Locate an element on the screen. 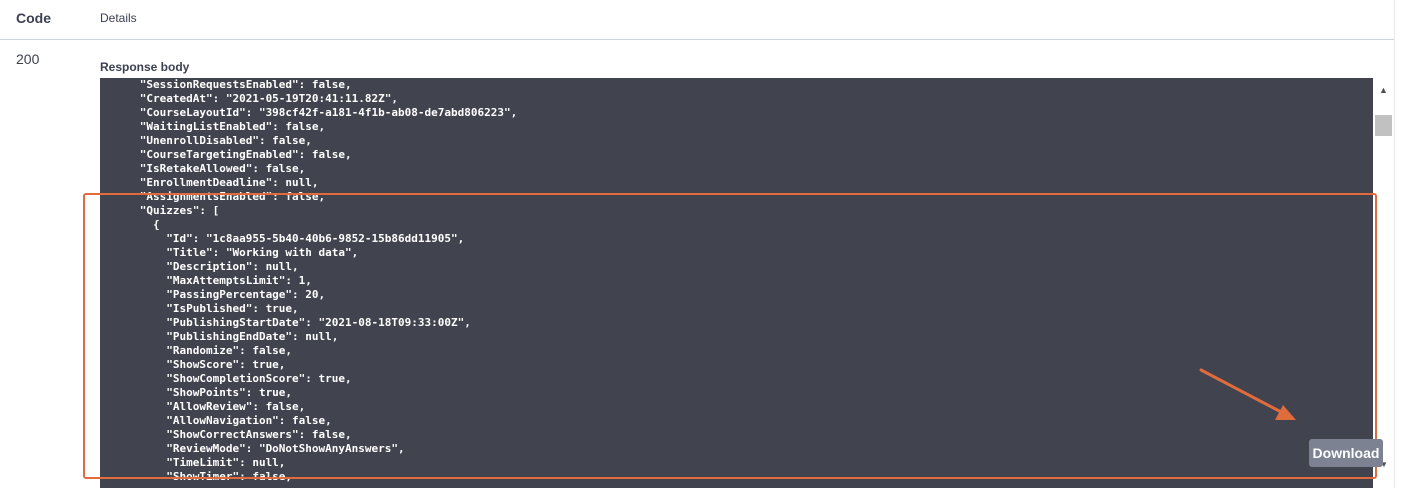  panel-right-border is located at coordinates (1394, 244).